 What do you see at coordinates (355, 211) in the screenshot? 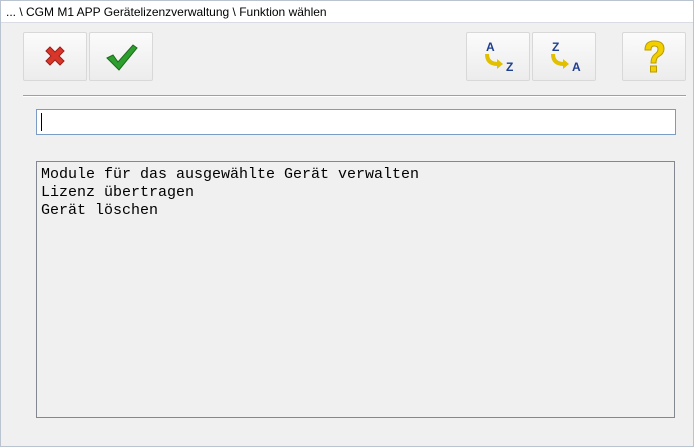
I see `list-item: Gerät löschen` at bounding box center [355, 211].